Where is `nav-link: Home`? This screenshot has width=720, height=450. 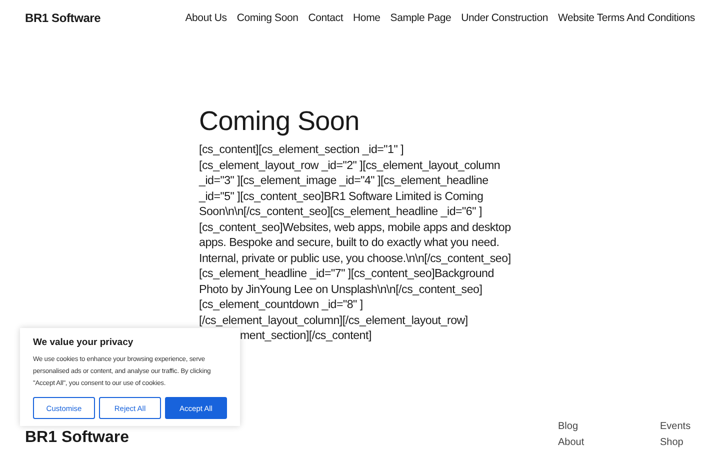
nav-link: Home is located at coordinates (366, 18).